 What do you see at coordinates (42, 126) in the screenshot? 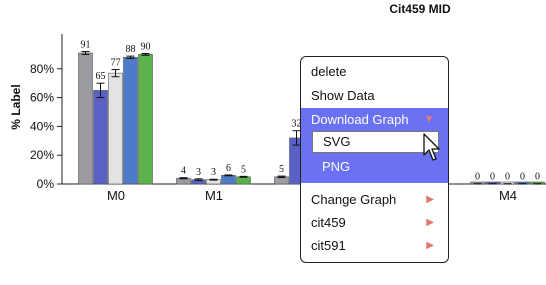
I see `y-tick-label: 40%` at bounding box center [42, 126].